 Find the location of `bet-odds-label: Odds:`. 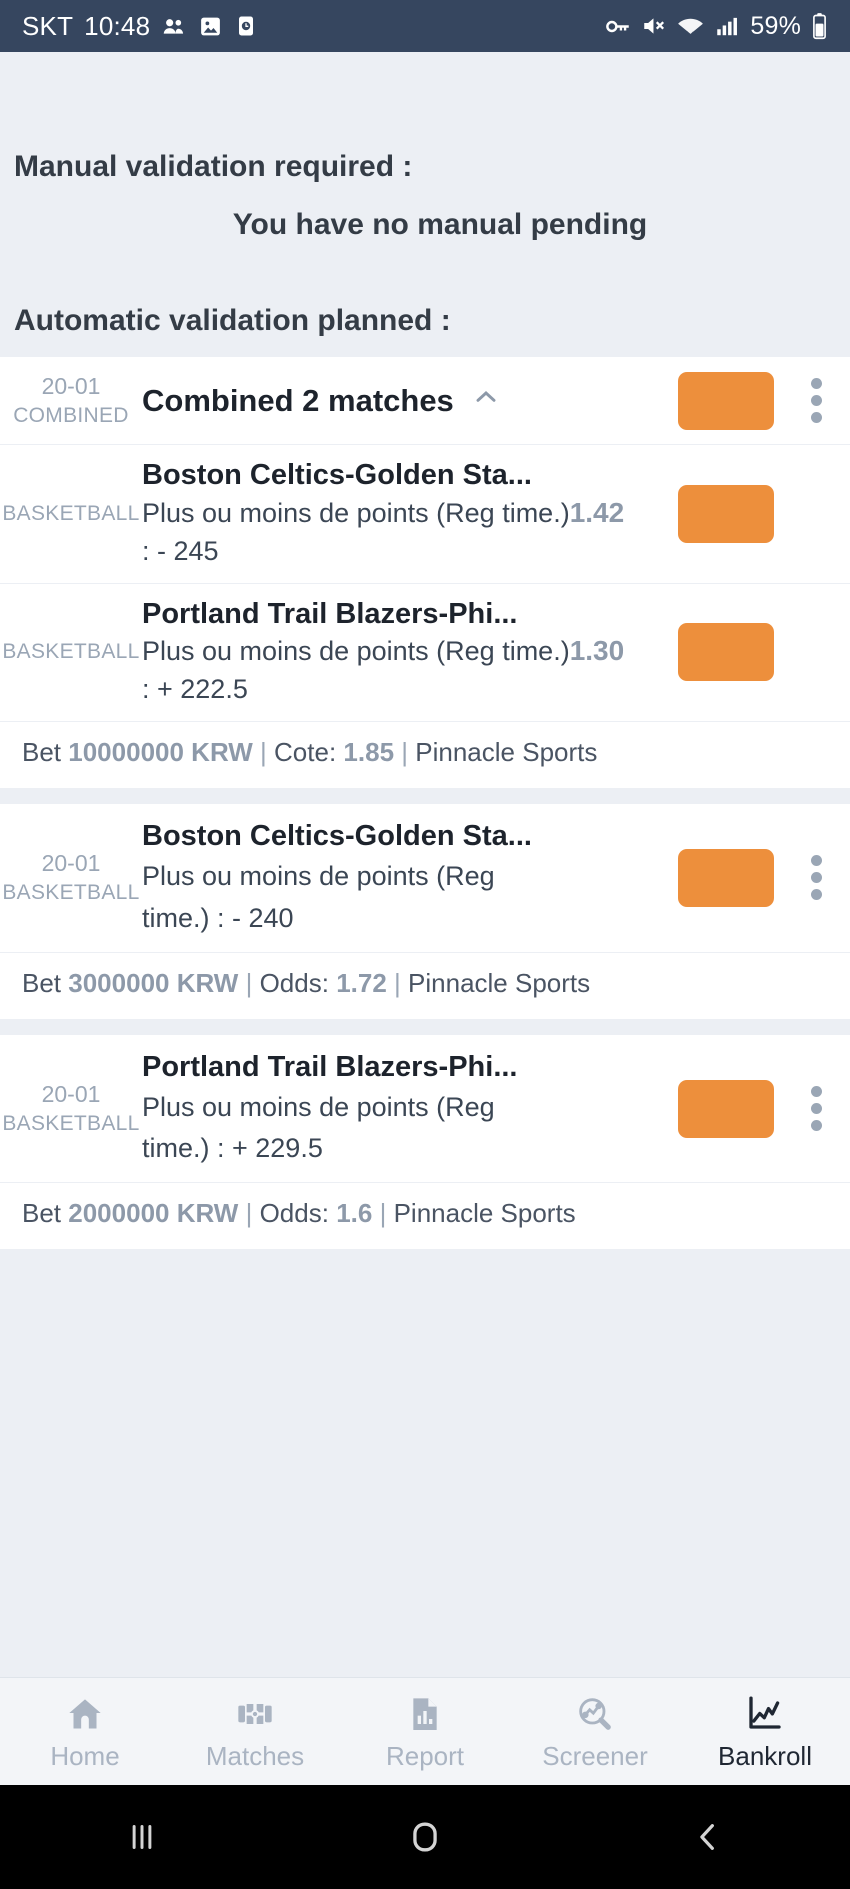

bet-odds-label: Odds: is located at coordinates (294, 982).